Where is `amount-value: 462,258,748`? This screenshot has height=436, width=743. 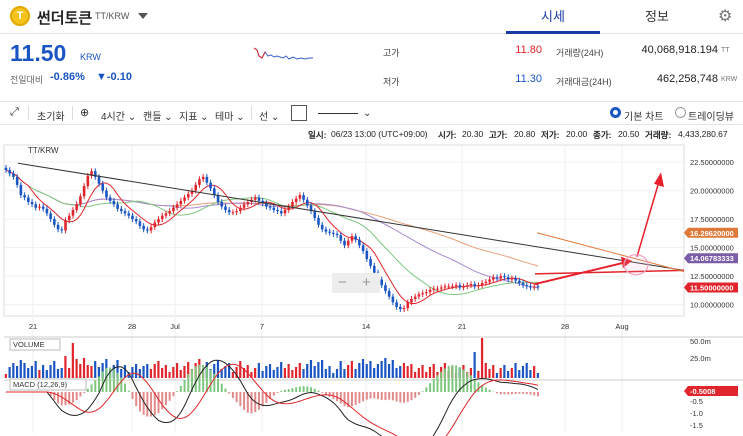
amount-value: 462,258,748 is located at coordinates (687, 79).